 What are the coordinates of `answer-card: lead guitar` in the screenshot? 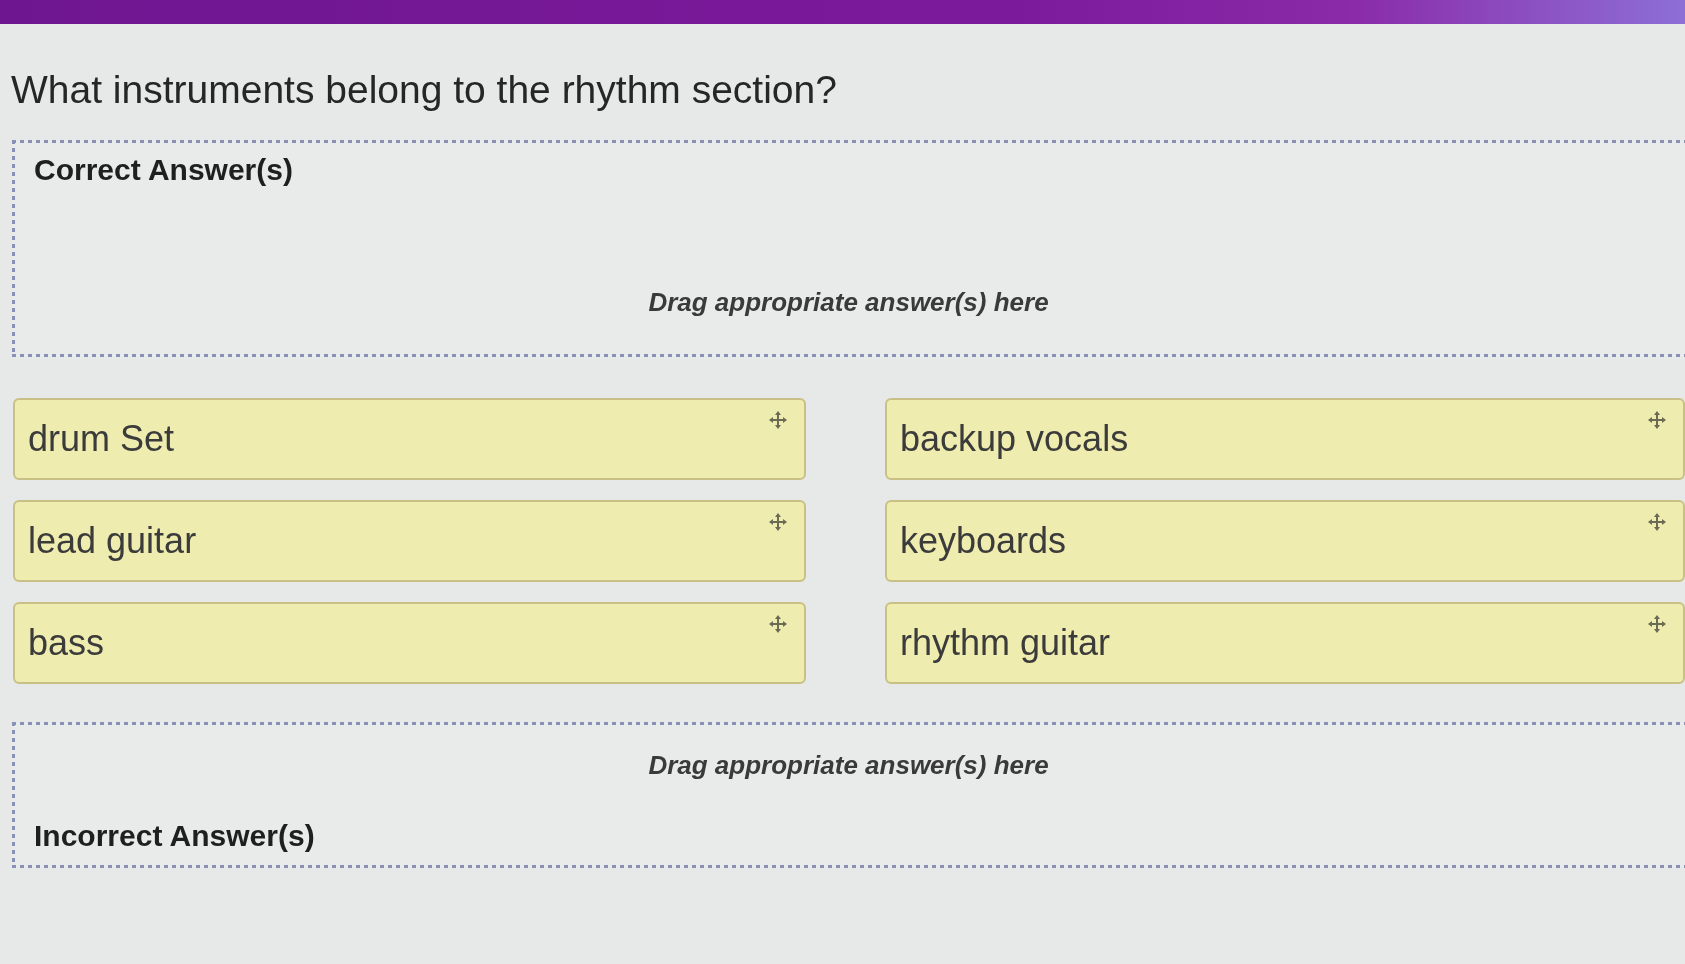 It's located at (409, 541).